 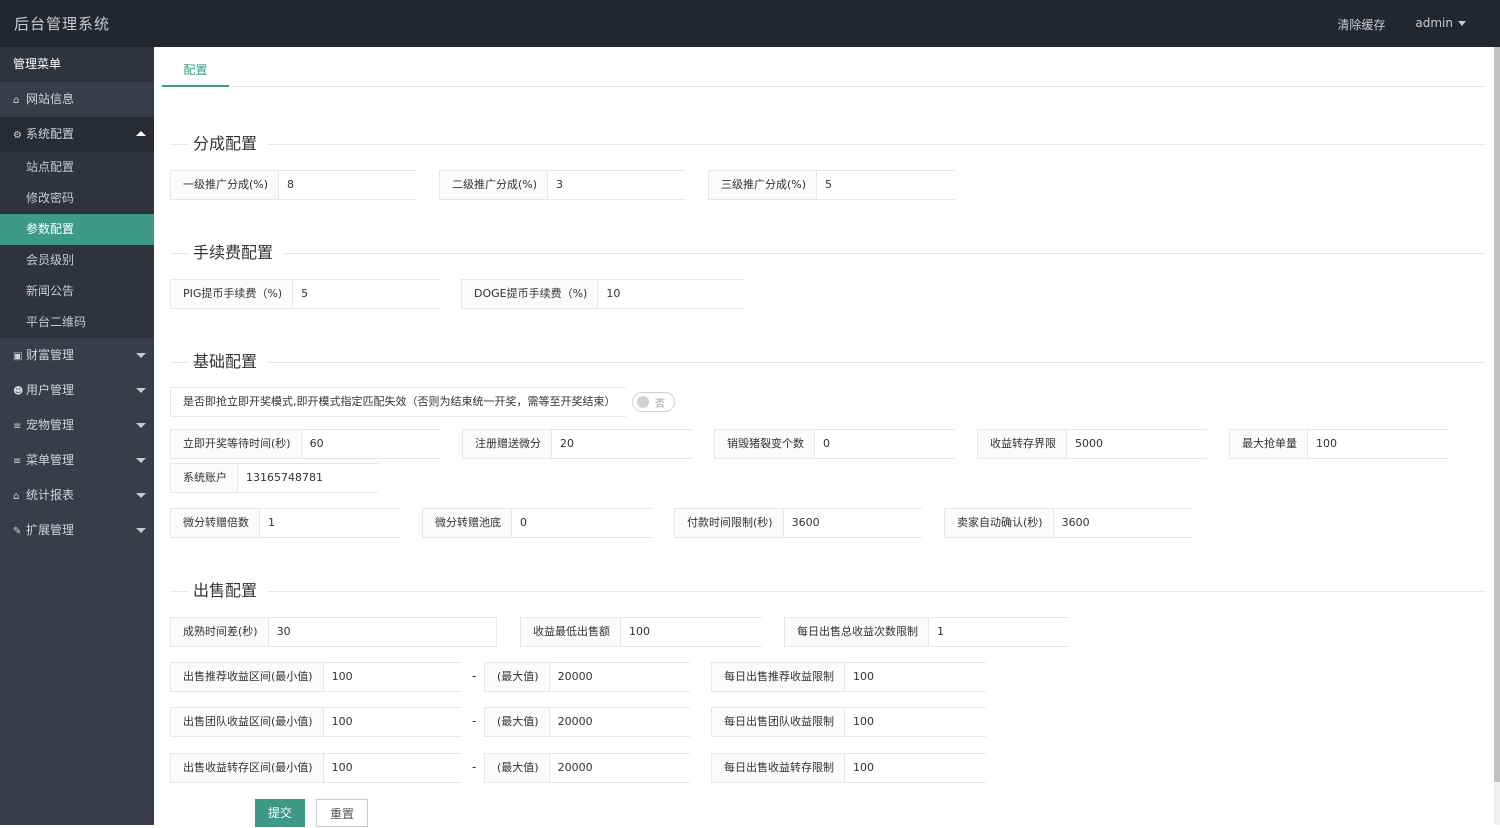 I want to click on section-title: 出售配置, so click(x=228, y=591).